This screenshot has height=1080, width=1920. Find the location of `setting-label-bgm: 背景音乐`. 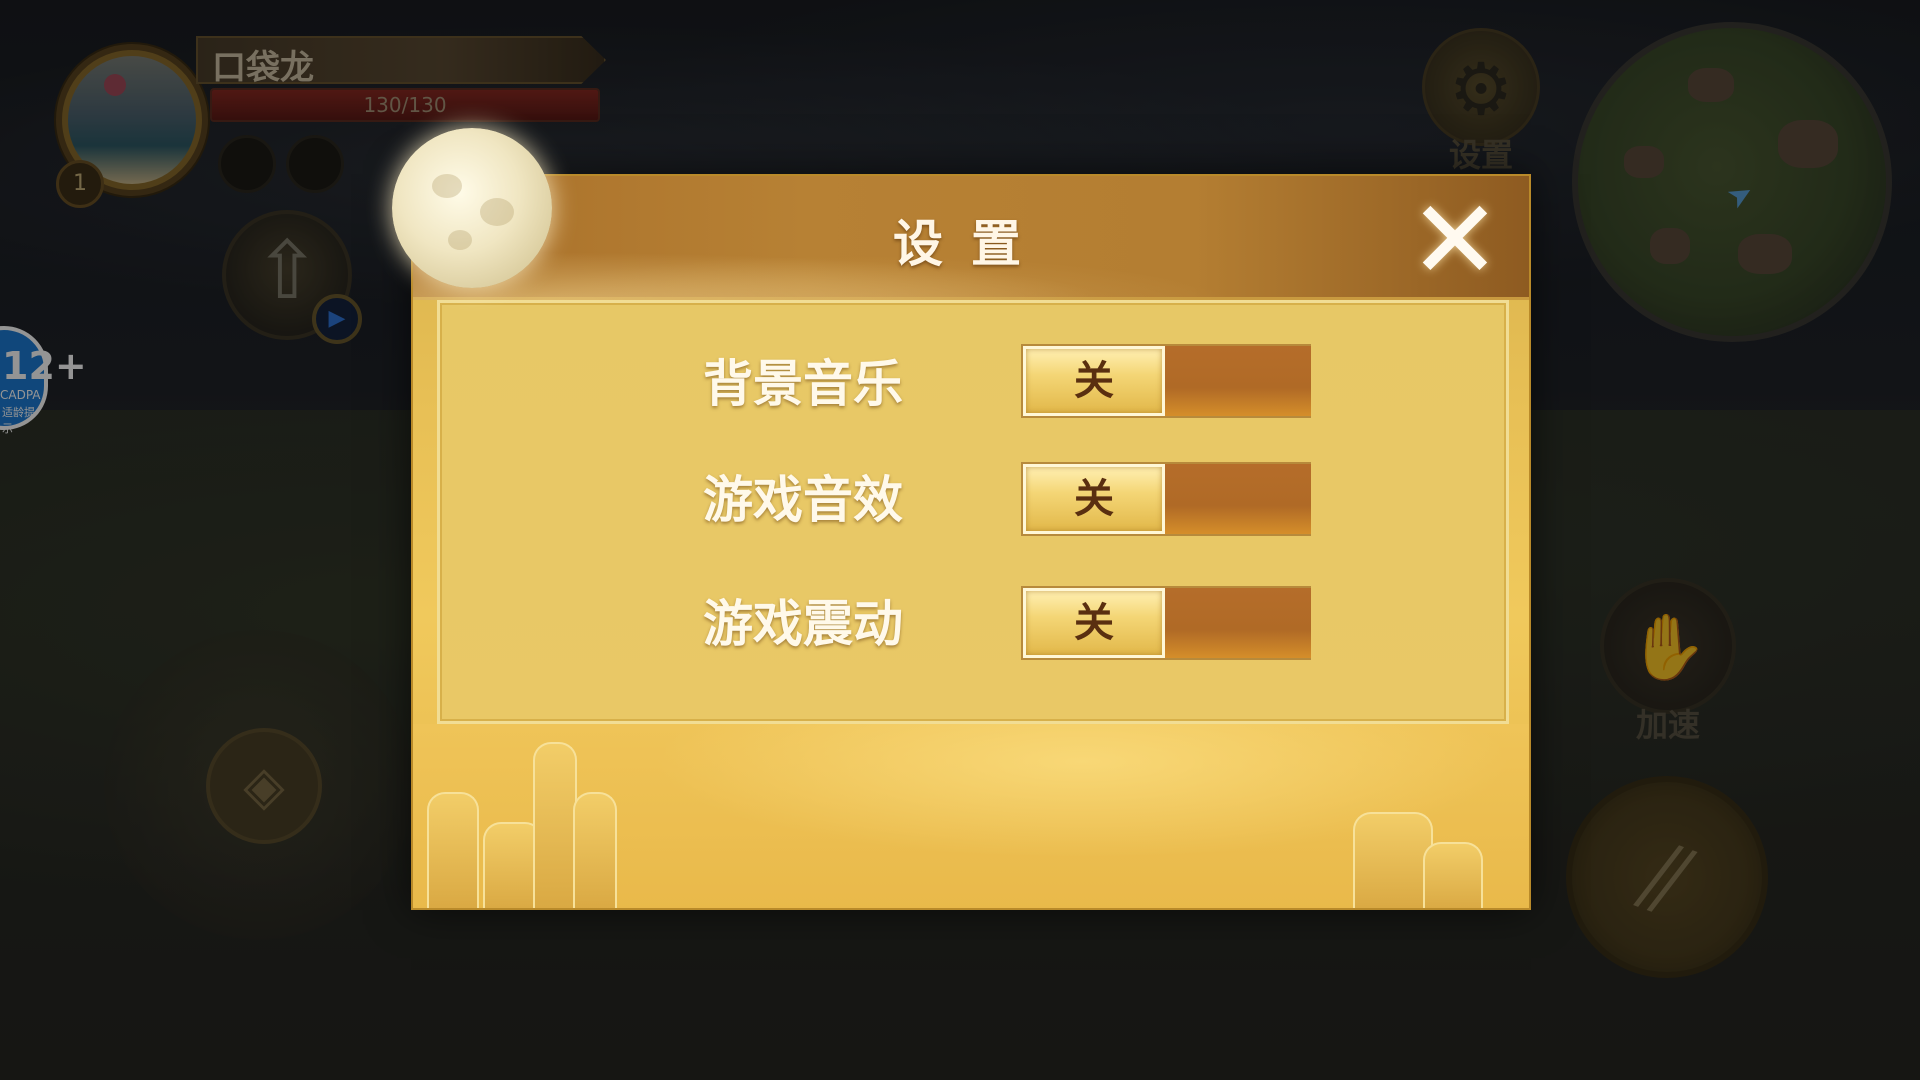

setting-label-bgm: 背景音乐 is located at coordinates (803, 384).